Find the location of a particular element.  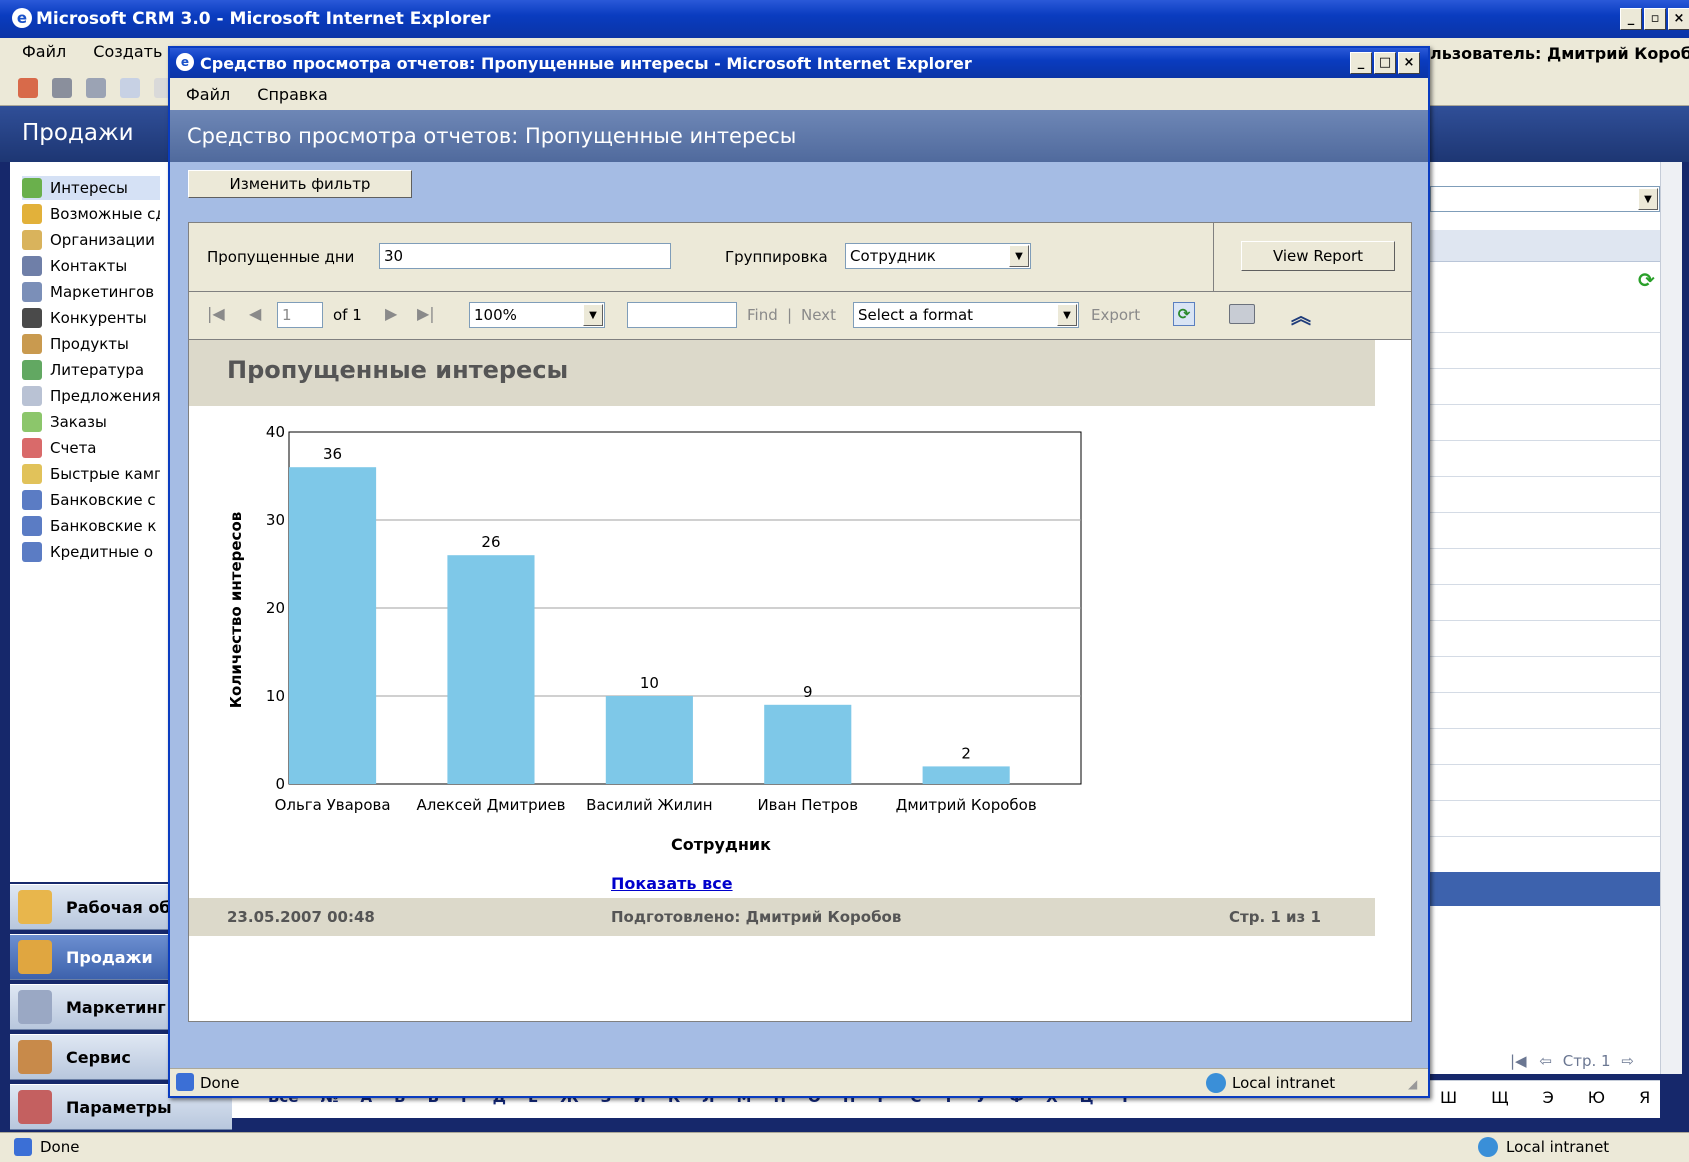

data-label: 9 is located at coordinates (808, 692).